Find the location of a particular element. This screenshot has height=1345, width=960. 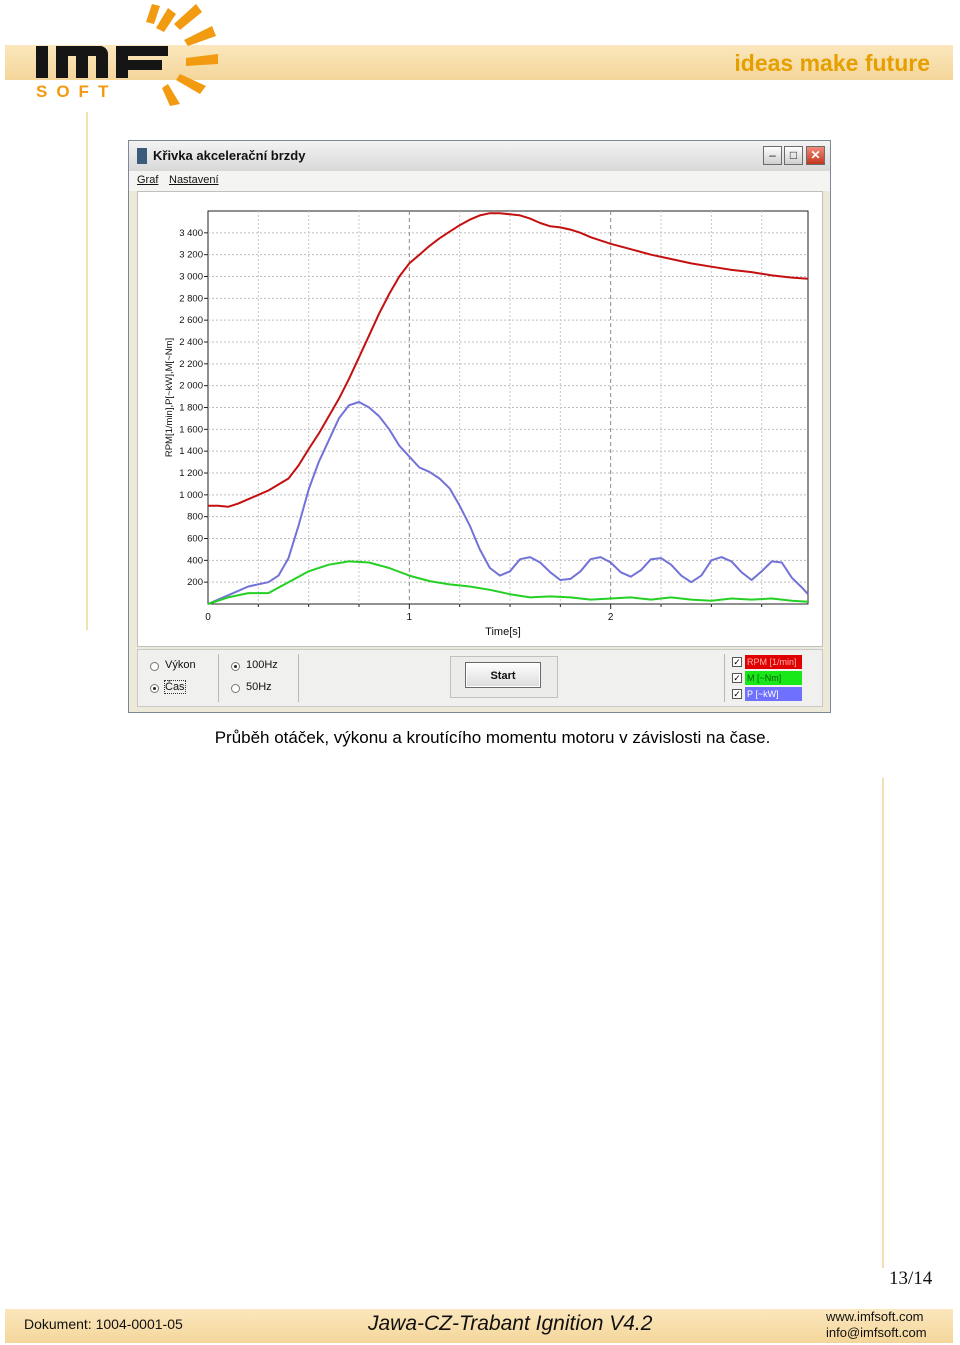

y-tick-label: 200 is located at coordinates (195, 582).